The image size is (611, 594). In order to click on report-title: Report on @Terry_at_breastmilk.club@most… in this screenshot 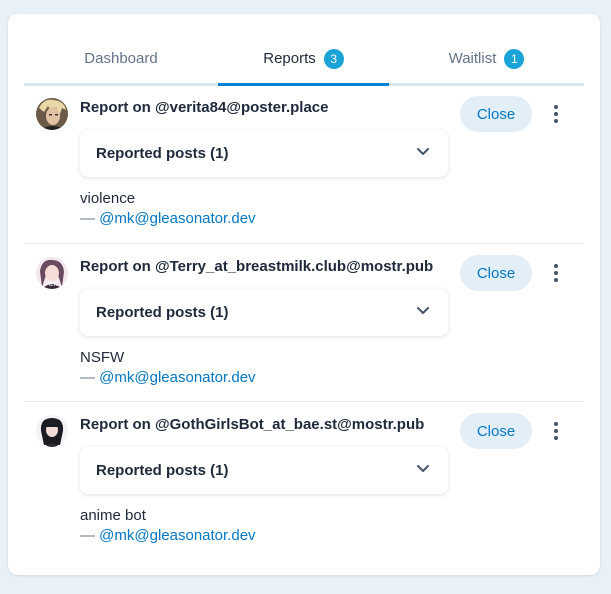, I will do `click(257, 266)`.